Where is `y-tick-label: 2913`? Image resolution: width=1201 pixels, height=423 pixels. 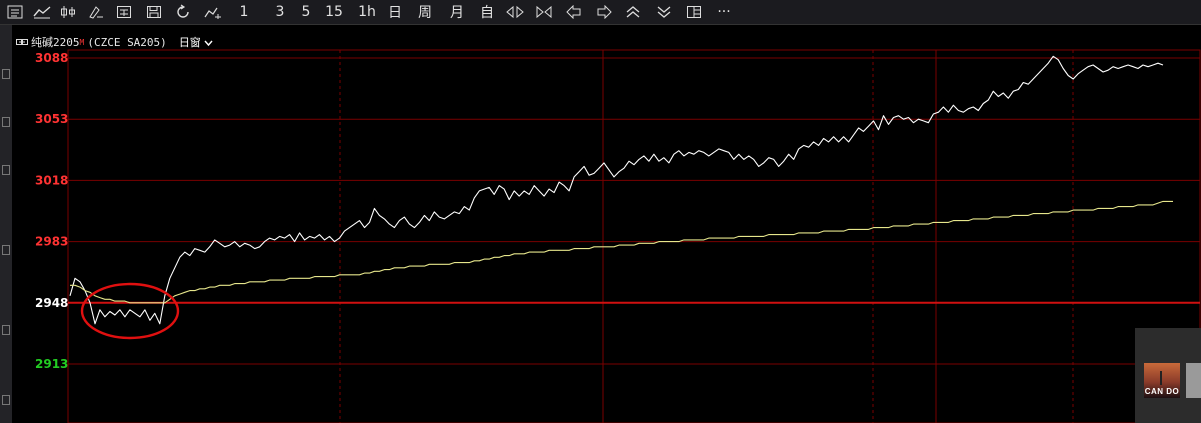
y-tick-label: 2913 is located at coordinates (51, 364).